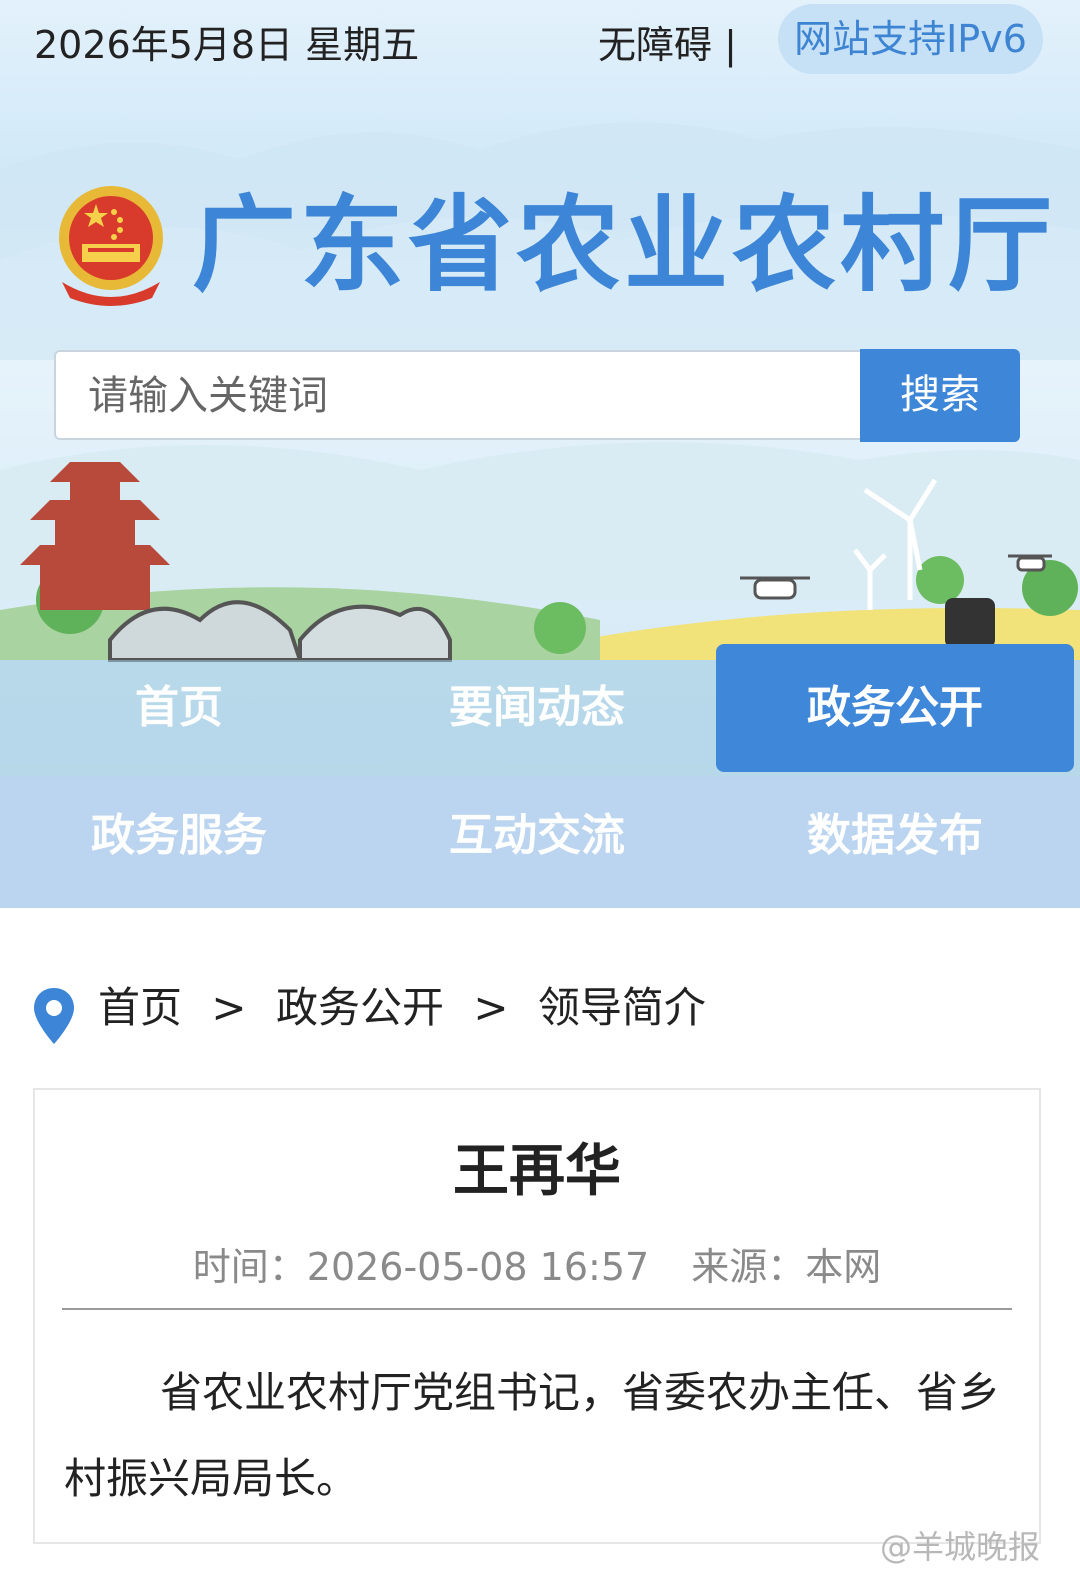 Image resolution: width=1080 pixels, height=1578 pixels. What do you see at coordinates (468, 396) in the screenshot?
I see `search-input` at bounding box center [468, 396].